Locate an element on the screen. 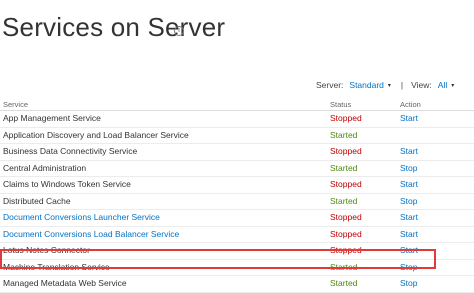  view-label: View: is located at coordinates (421, 85).